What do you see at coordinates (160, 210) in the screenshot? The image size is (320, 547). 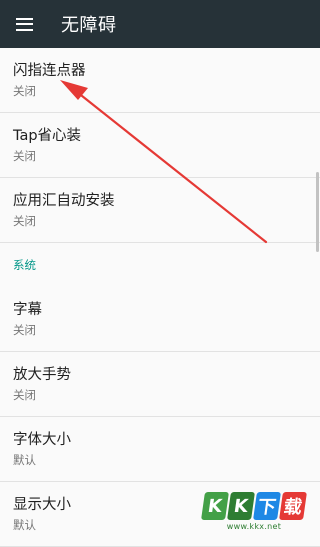 I see `list-item-appchina-auto-install: 应用汇自动安装 关闭` at bounding box center [160, 210].